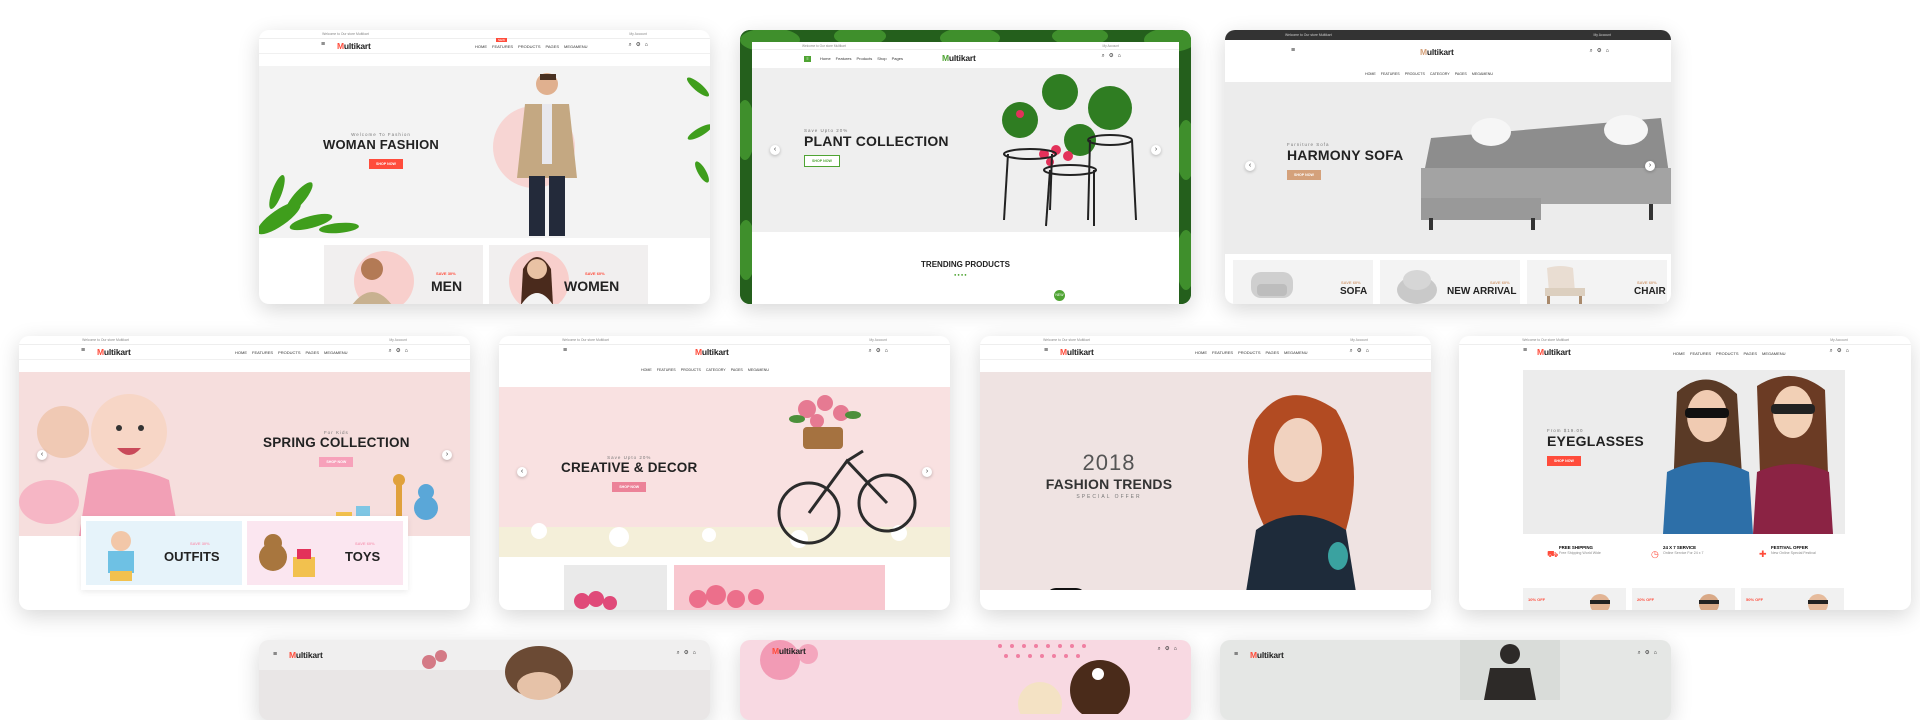 Image resolution: width=1920 pixels, height=720 pixels. Describe the element at coordinates (1069, 150) in the screenshot. I see `plants-image` at that location.